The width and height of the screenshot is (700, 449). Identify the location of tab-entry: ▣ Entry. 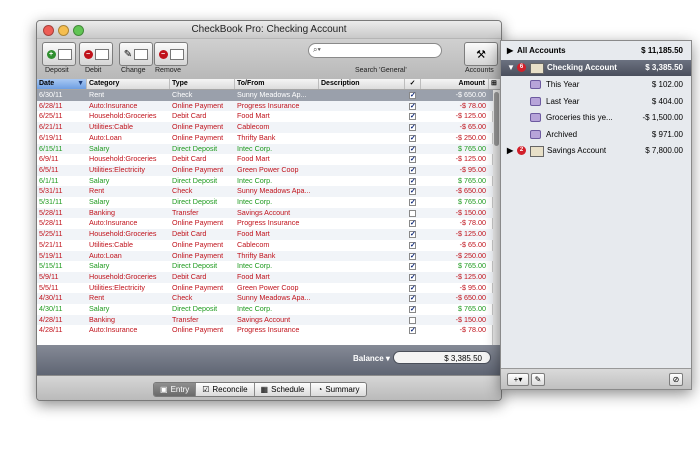
(175, 389).